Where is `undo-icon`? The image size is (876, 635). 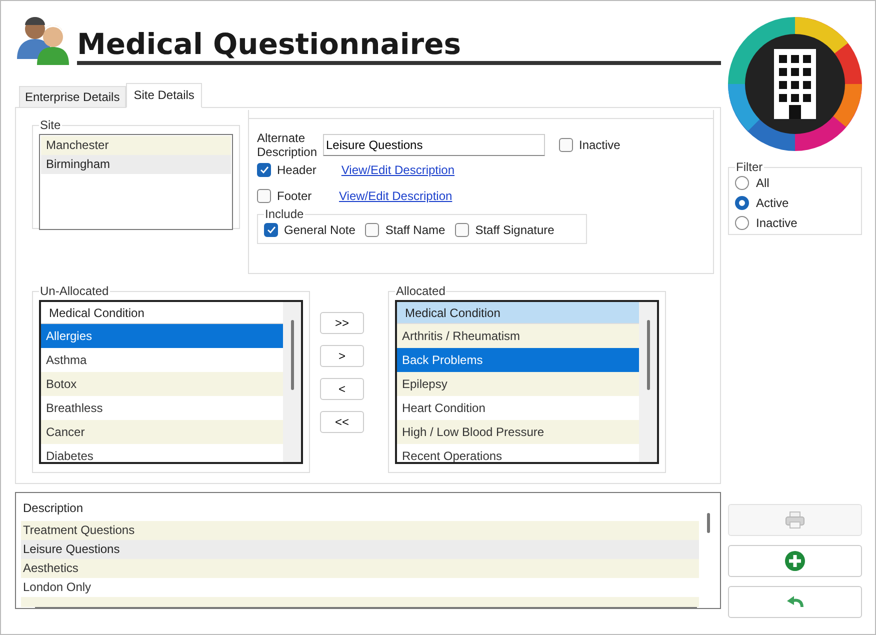
undo-icon is located at coordinates (795, 602).